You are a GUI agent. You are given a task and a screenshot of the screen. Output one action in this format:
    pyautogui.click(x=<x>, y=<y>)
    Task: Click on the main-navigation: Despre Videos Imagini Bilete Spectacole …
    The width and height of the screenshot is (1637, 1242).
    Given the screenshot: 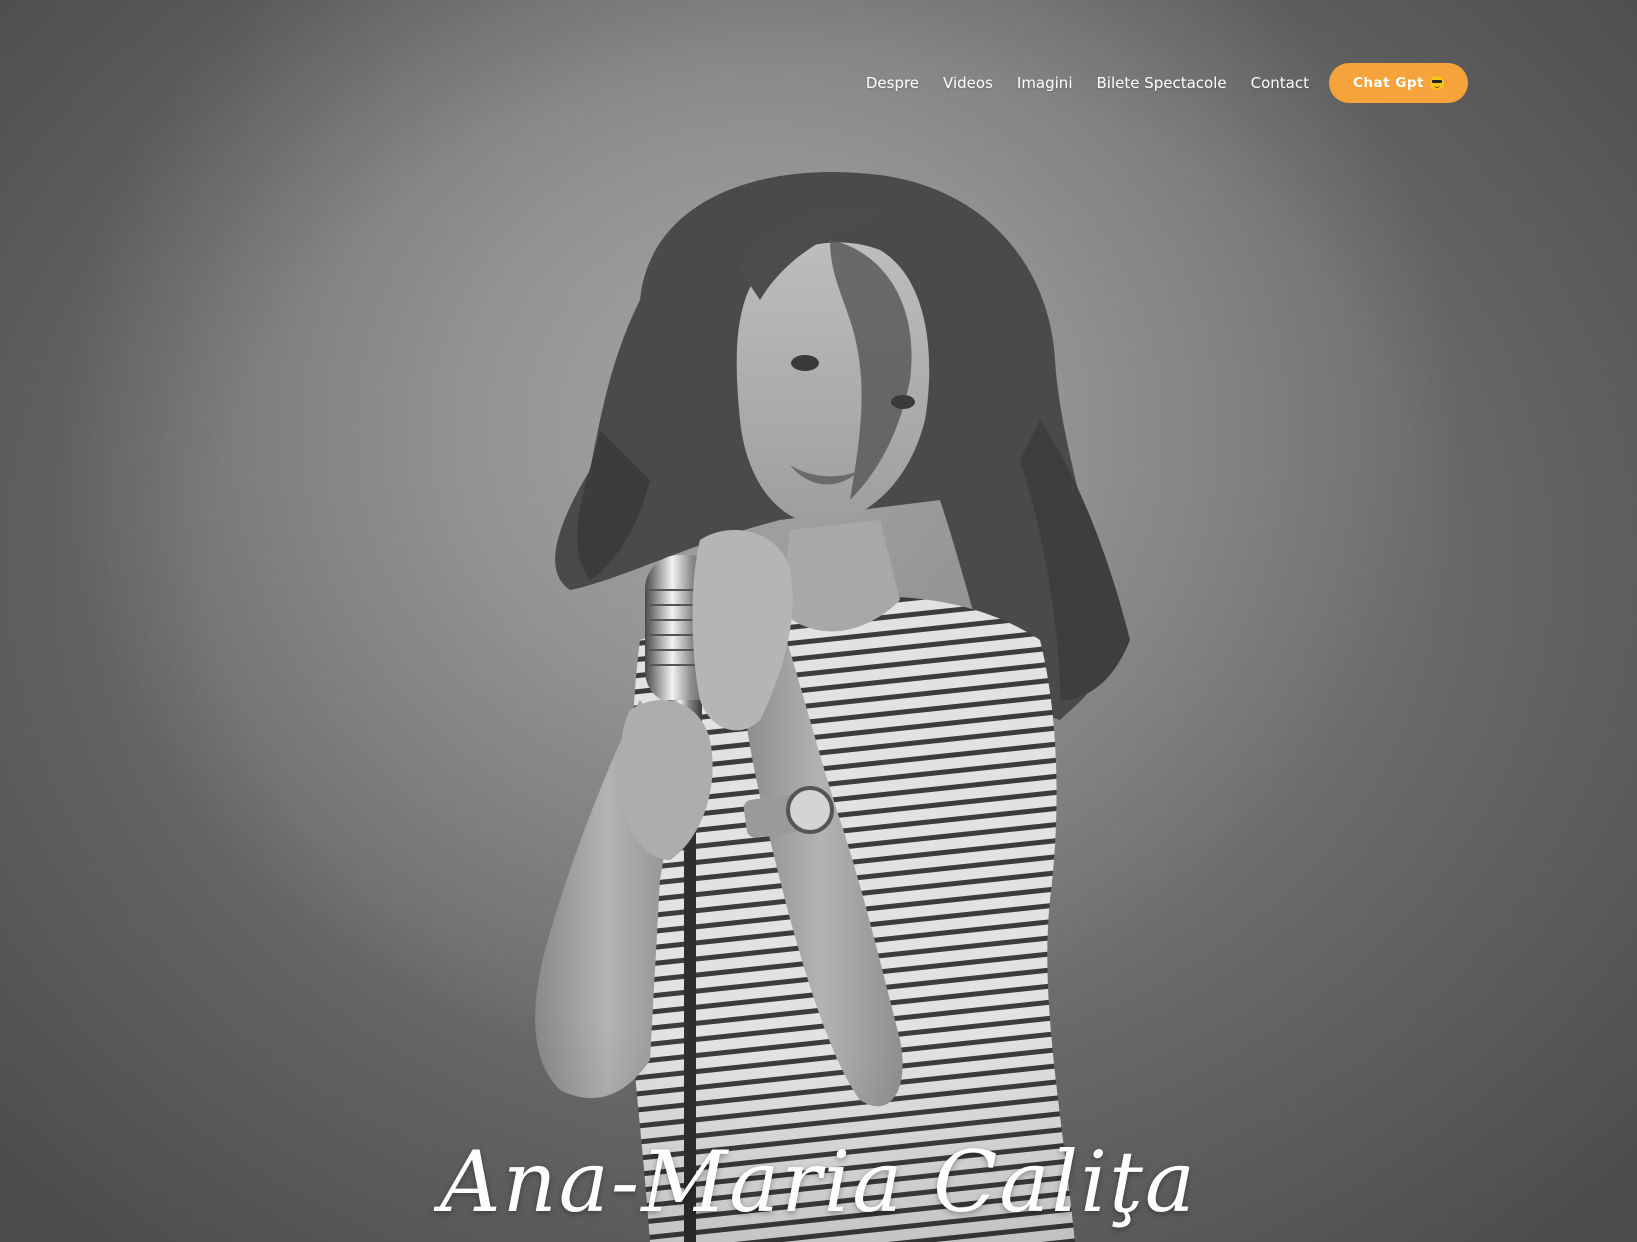 What is the action you would take?
    pyautogui.click(x=1167, y=83)
    